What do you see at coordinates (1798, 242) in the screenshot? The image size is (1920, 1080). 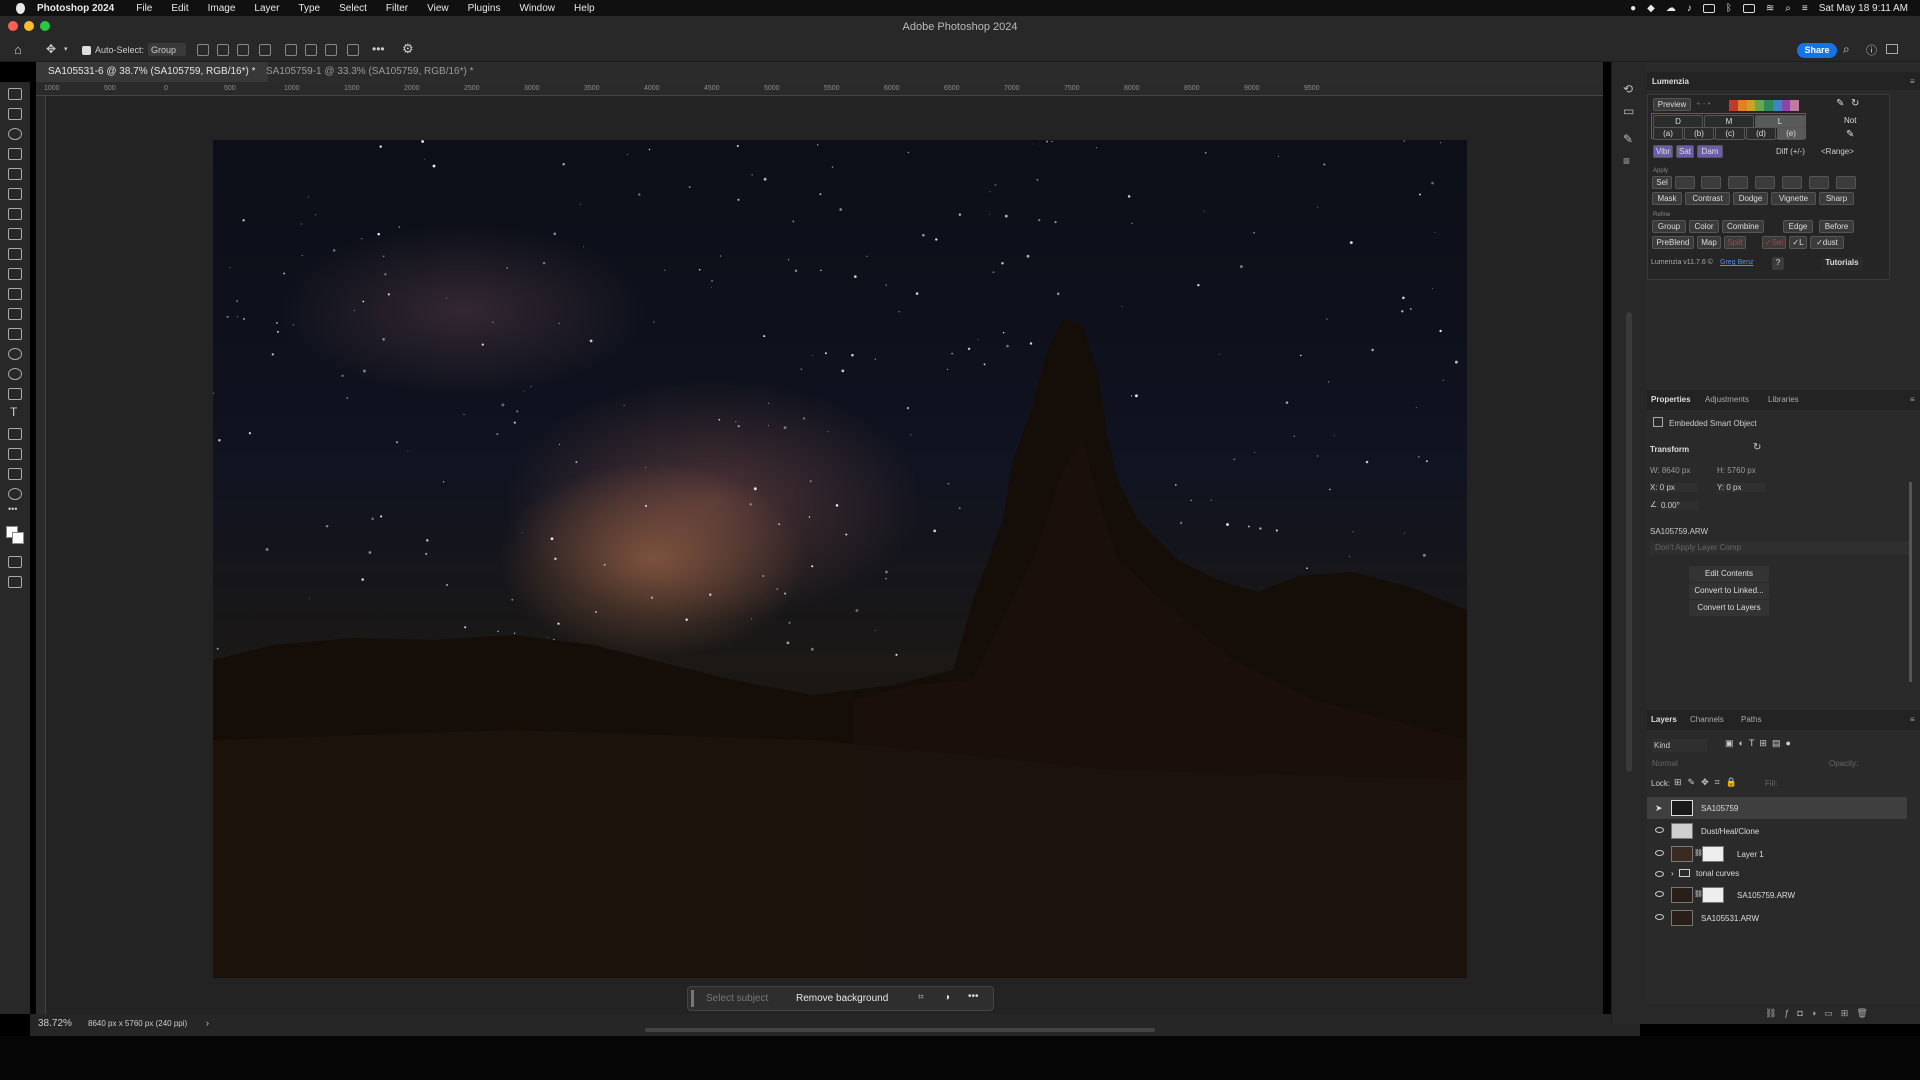 I see `check-l-button: ✓L` at bounding box center [1798, 242].